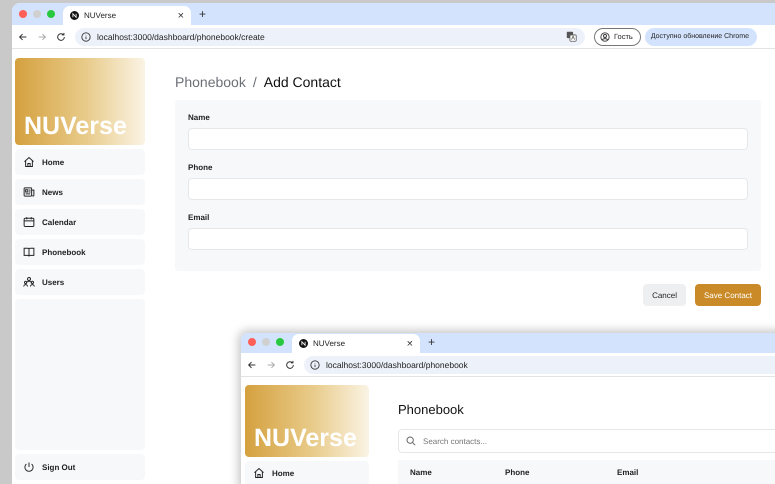 The height and width of the screenshot is (484, 775). What do you see at coordinates (80, 467) in the screenshot?
I see `sign-out-button: Sign Out` at bounding box center [80, 467].